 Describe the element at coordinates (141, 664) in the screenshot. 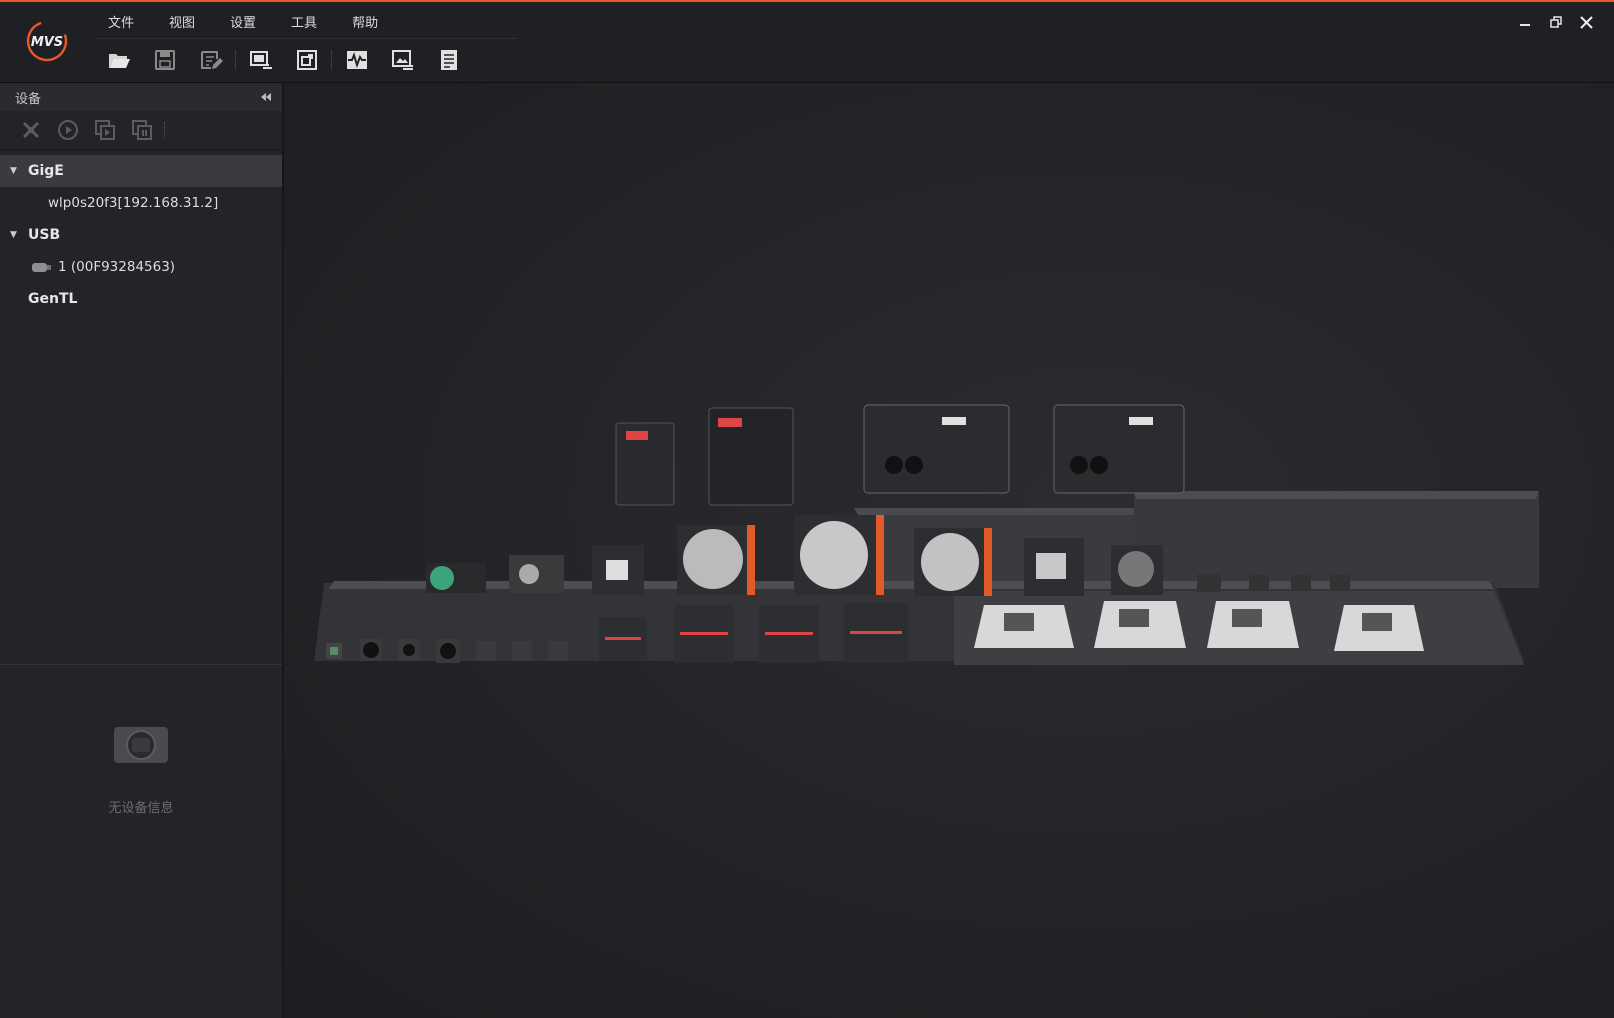

I see `panel-divider` at that location.